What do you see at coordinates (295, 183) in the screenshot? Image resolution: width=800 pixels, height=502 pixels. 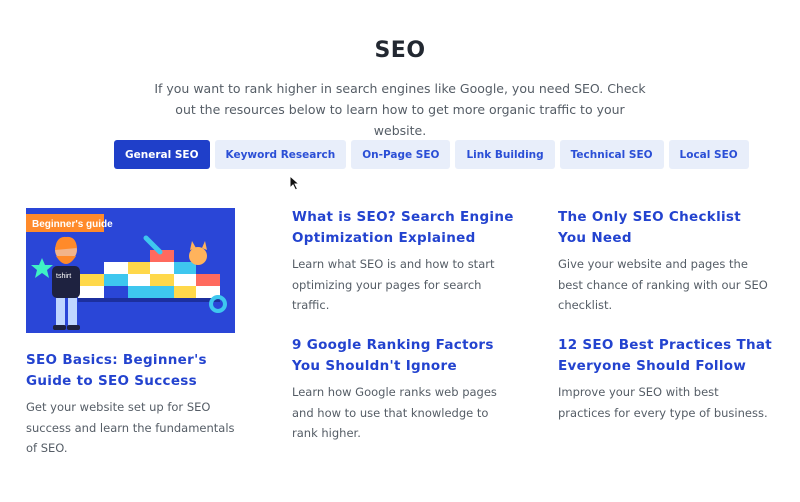 I see `mouse-cursor-icon` at bounding box center [295, 183].